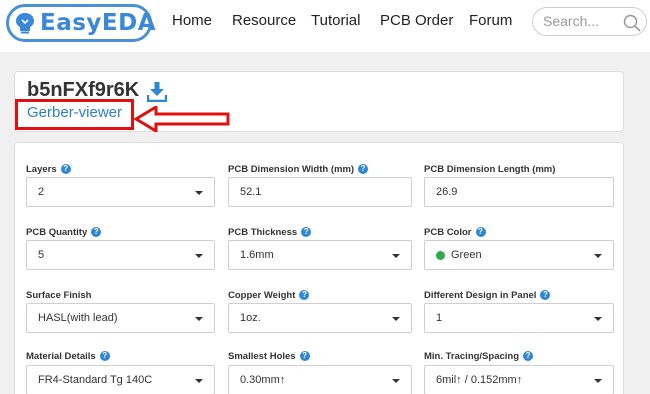 The image size is (650, 394). Describe the element at coordinates (269, 295) in the screenshot. I see `copper-label: Copper Weight?` at that location.